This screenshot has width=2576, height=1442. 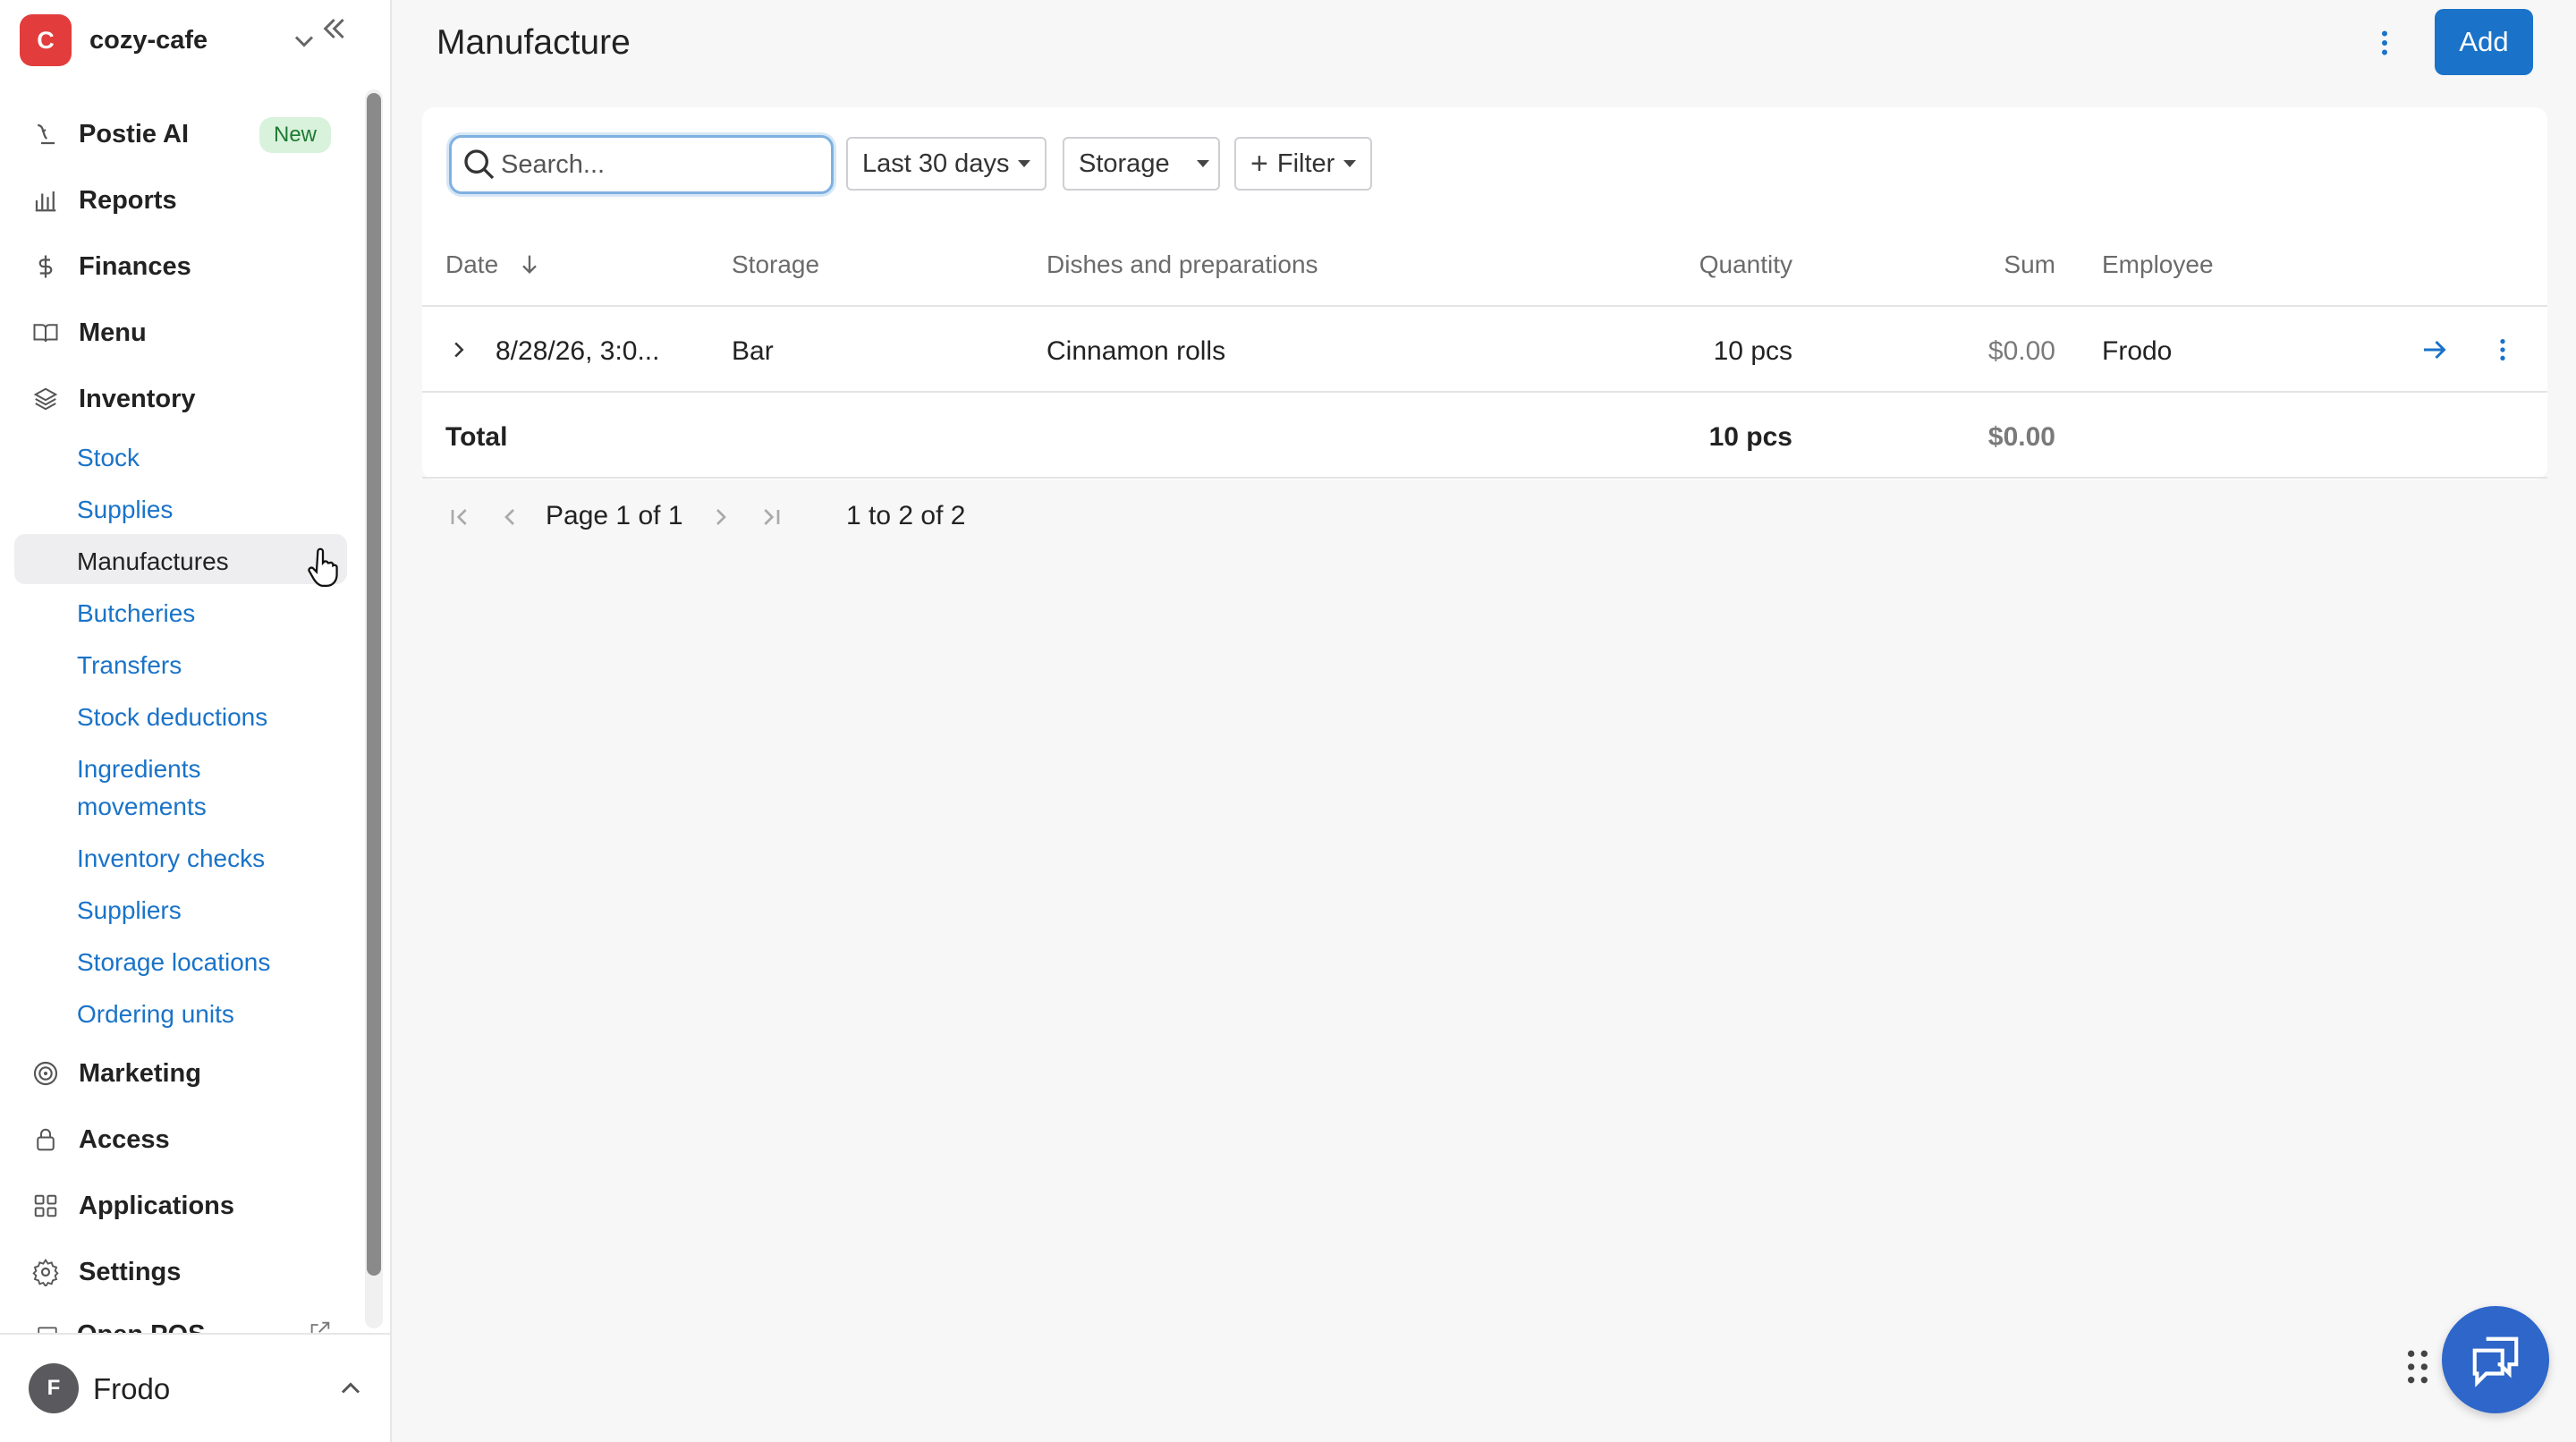 What do you see at coordinates (171, 858) in the screenshot?
I see `sidebar-subitem-inventory-checks: Inventory checks` at bounding box center [171, 858].